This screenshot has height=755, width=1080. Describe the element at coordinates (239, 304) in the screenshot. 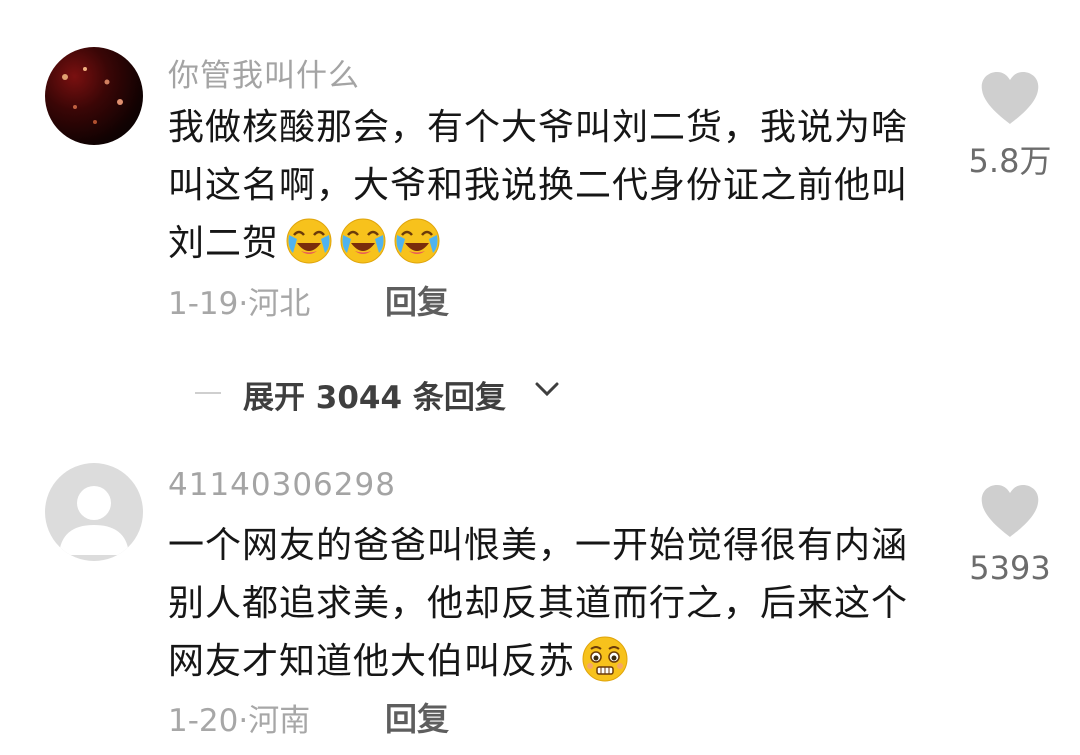

I see `comment-meta: 1-19·河北` at that location.